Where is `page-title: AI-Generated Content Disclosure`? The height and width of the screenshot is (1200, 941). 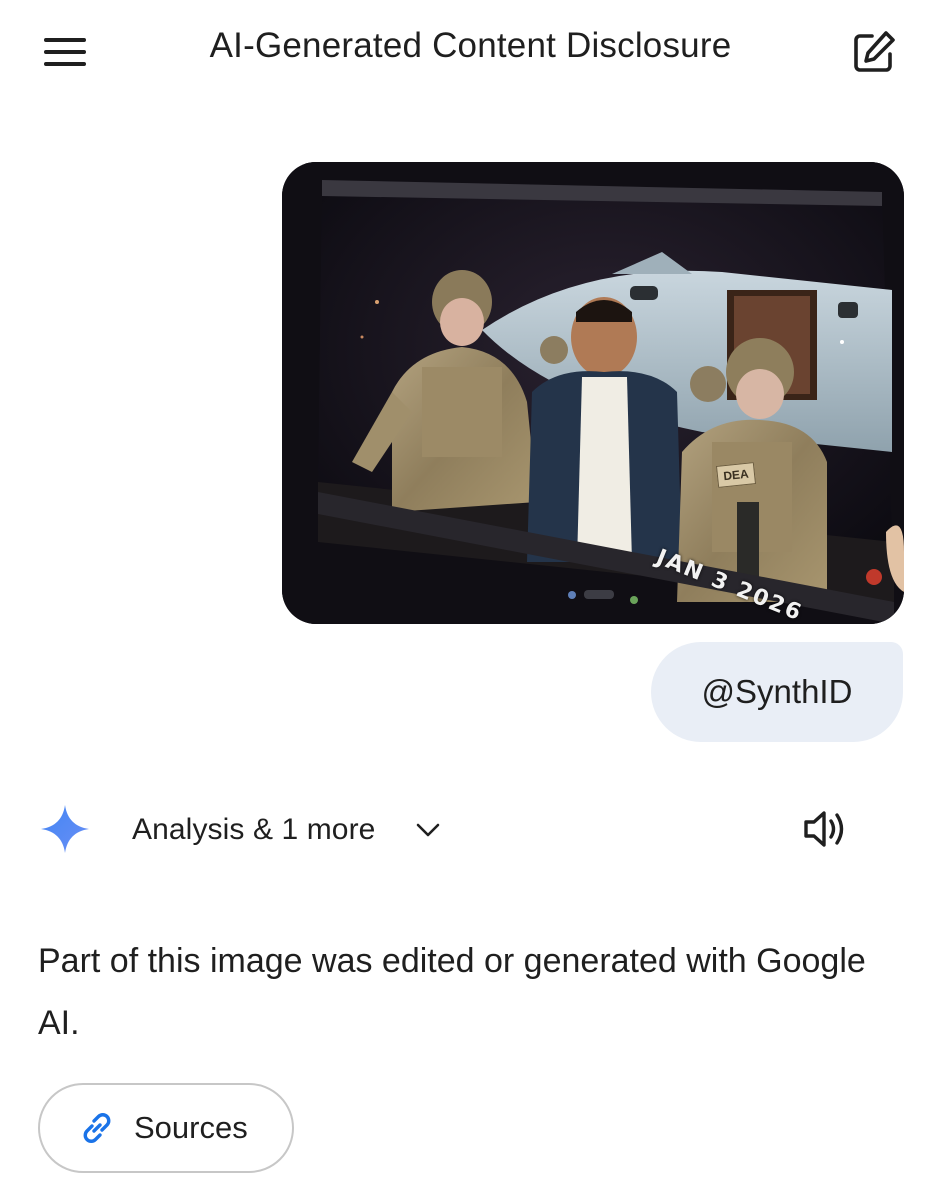
page-title: AI-Generated Content Disclosure is located at coordinates (470, 45).